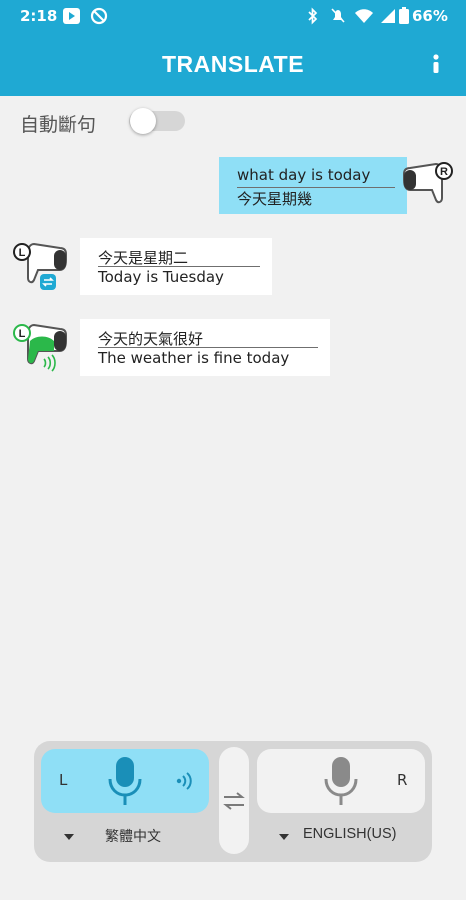 This screenshot has width=466, height=900. Describe the element at coordinates (338, 15) in the screenshot. I see `mute-icon` at that location.